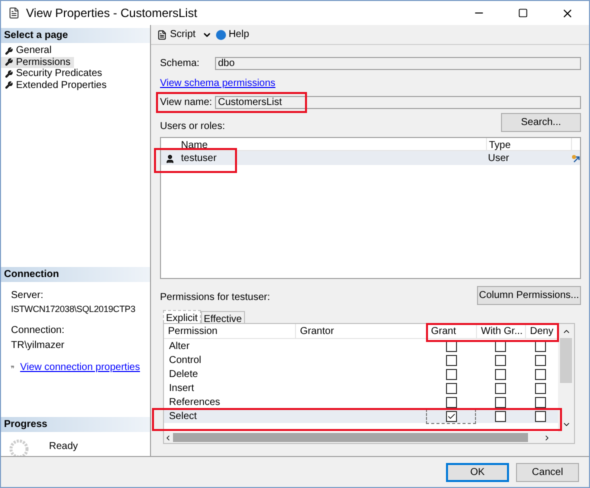 This screenshot has width=590, height=488. I want to click on window-icon, so click(14, 13).